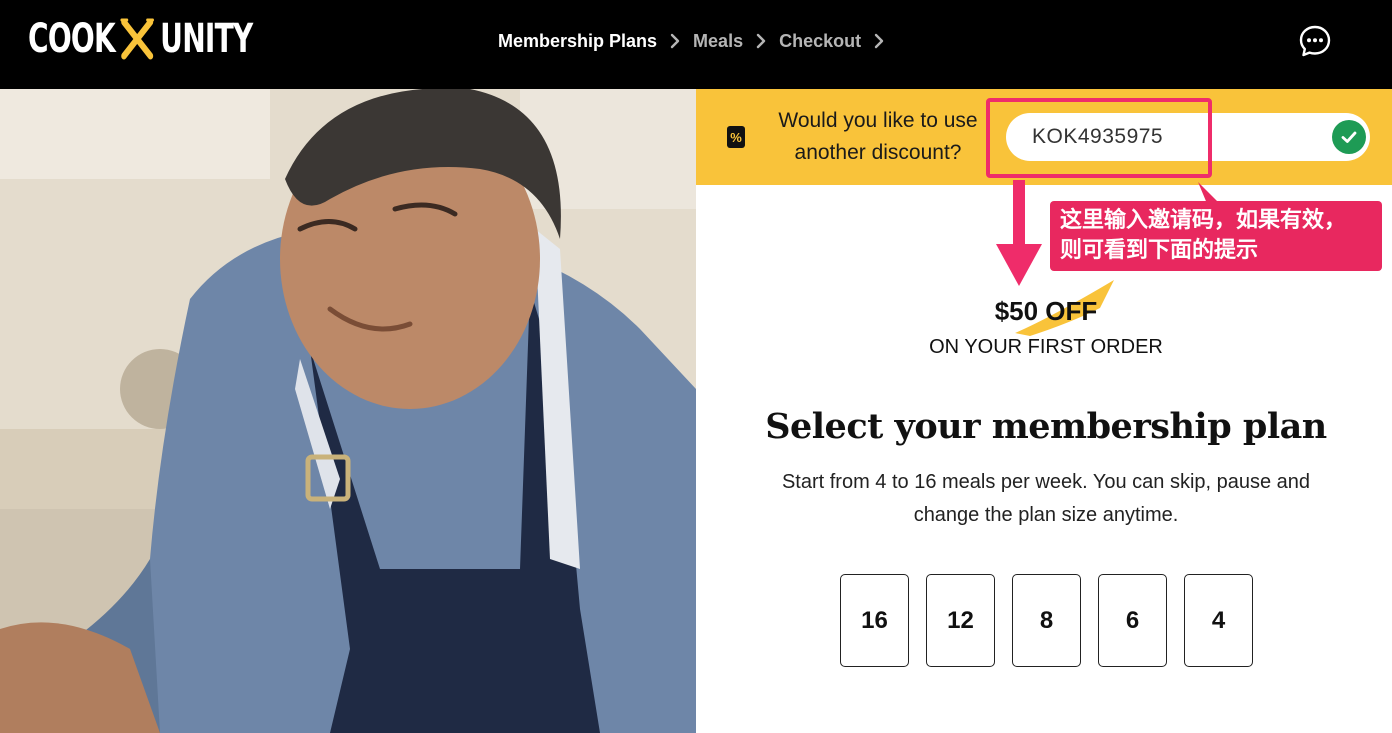 The width and height of the screenshot is (1392, 733). What do you see at coordinates (736, 137) in the screenshot?
I see `percent-tag-icon: %` at bounding box center [736, 137].